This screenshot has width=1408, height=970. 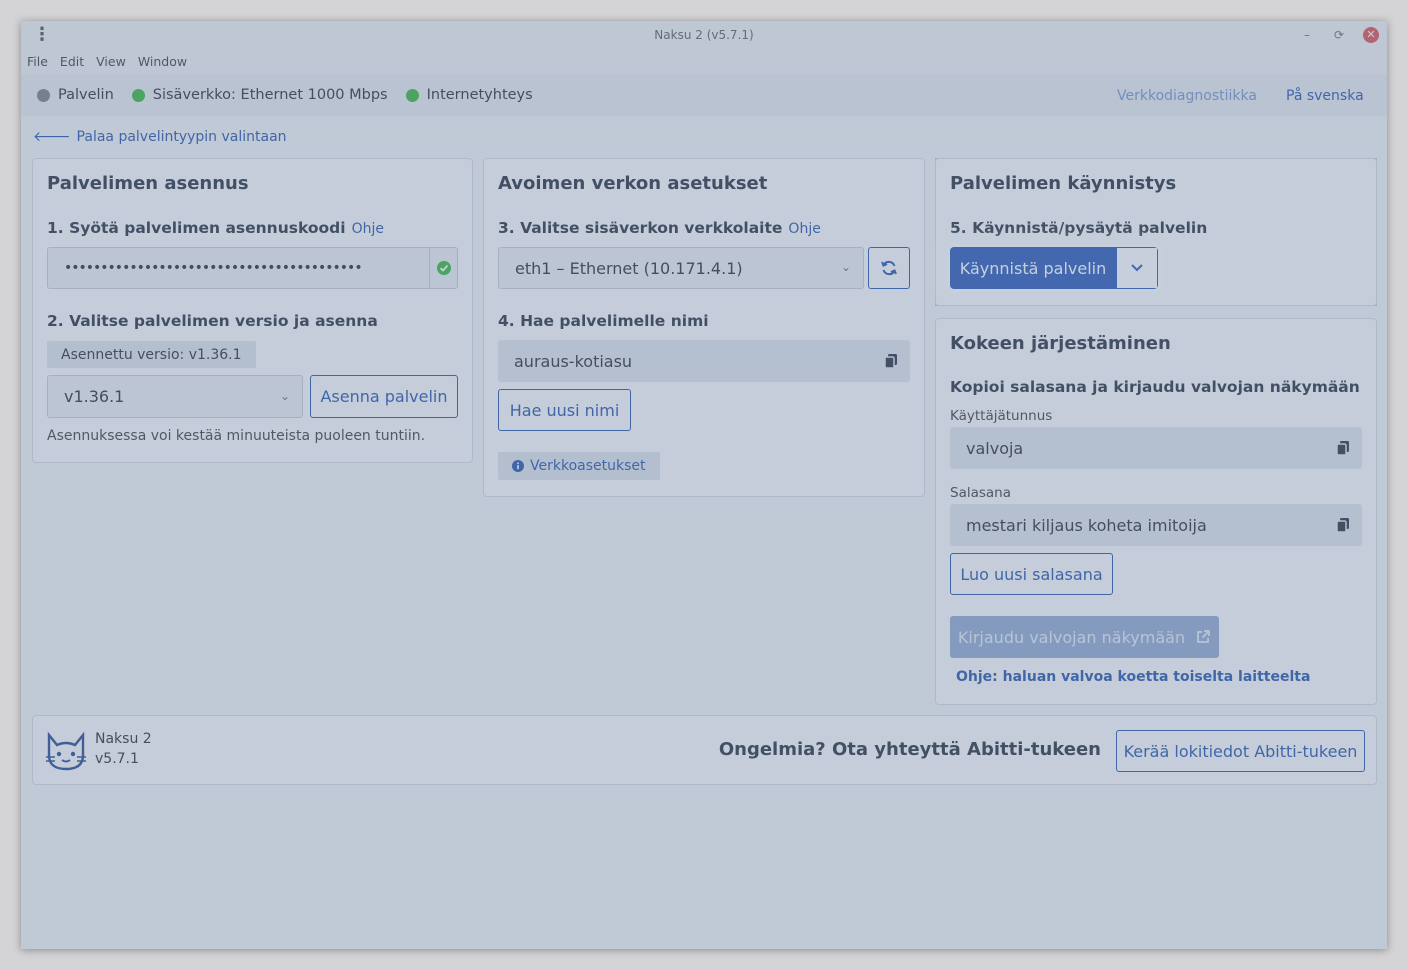 What do you see at coordinates (1060, 343) in the screenshot?
I see `exam-panel-title: Kokeen järjestäminen` at bounding box center [1060, 343].